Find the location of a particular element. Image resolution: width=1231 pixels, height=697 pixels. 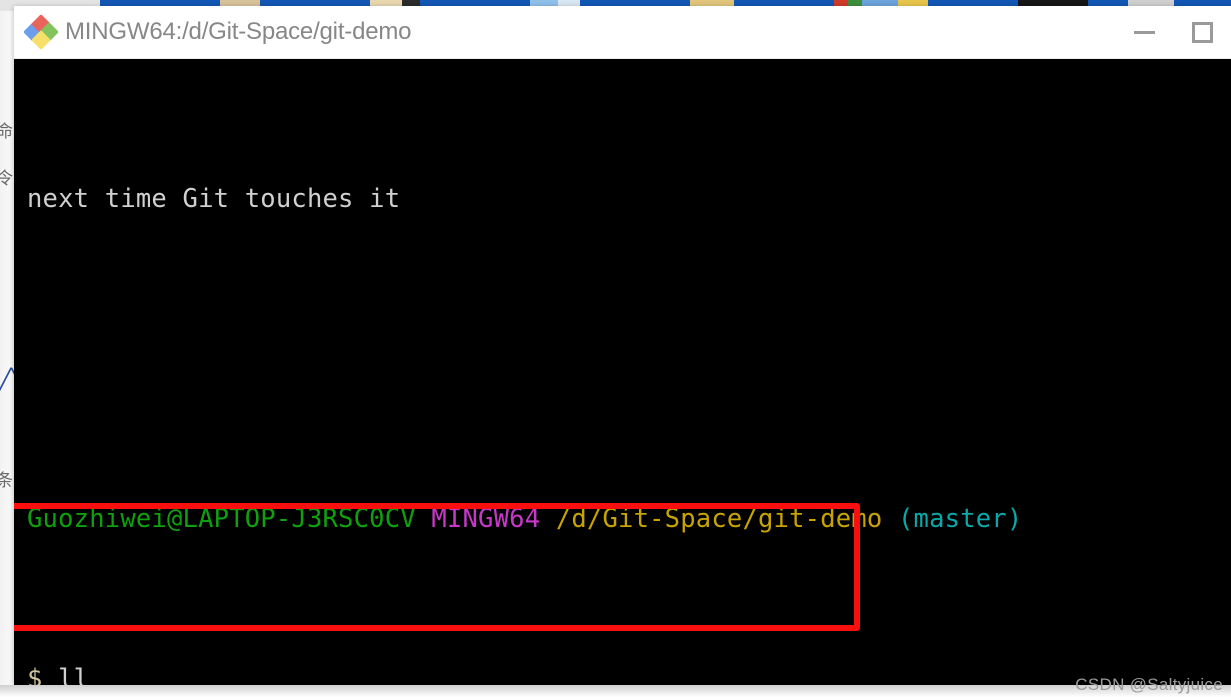

maximize-icon is located at coordinates (1202, 32).